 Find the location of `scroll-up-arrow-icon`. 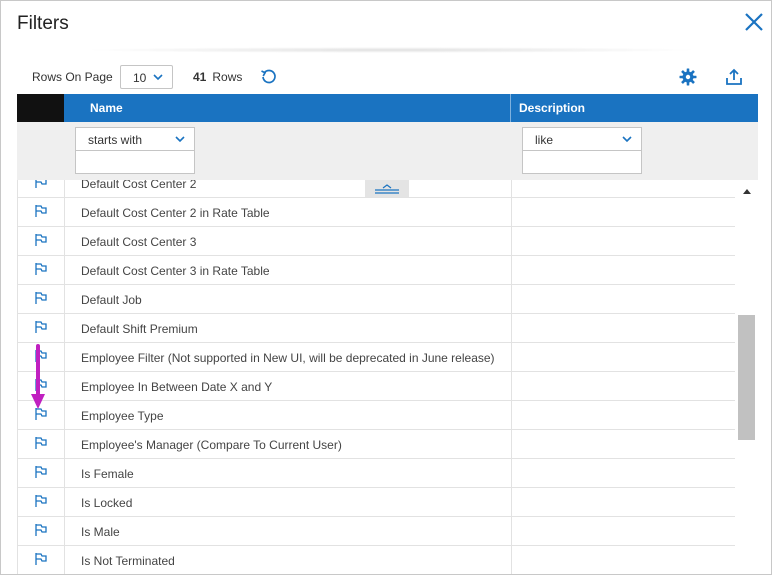

scroll-up-arrow-icon is located at coordinates (747, 191).